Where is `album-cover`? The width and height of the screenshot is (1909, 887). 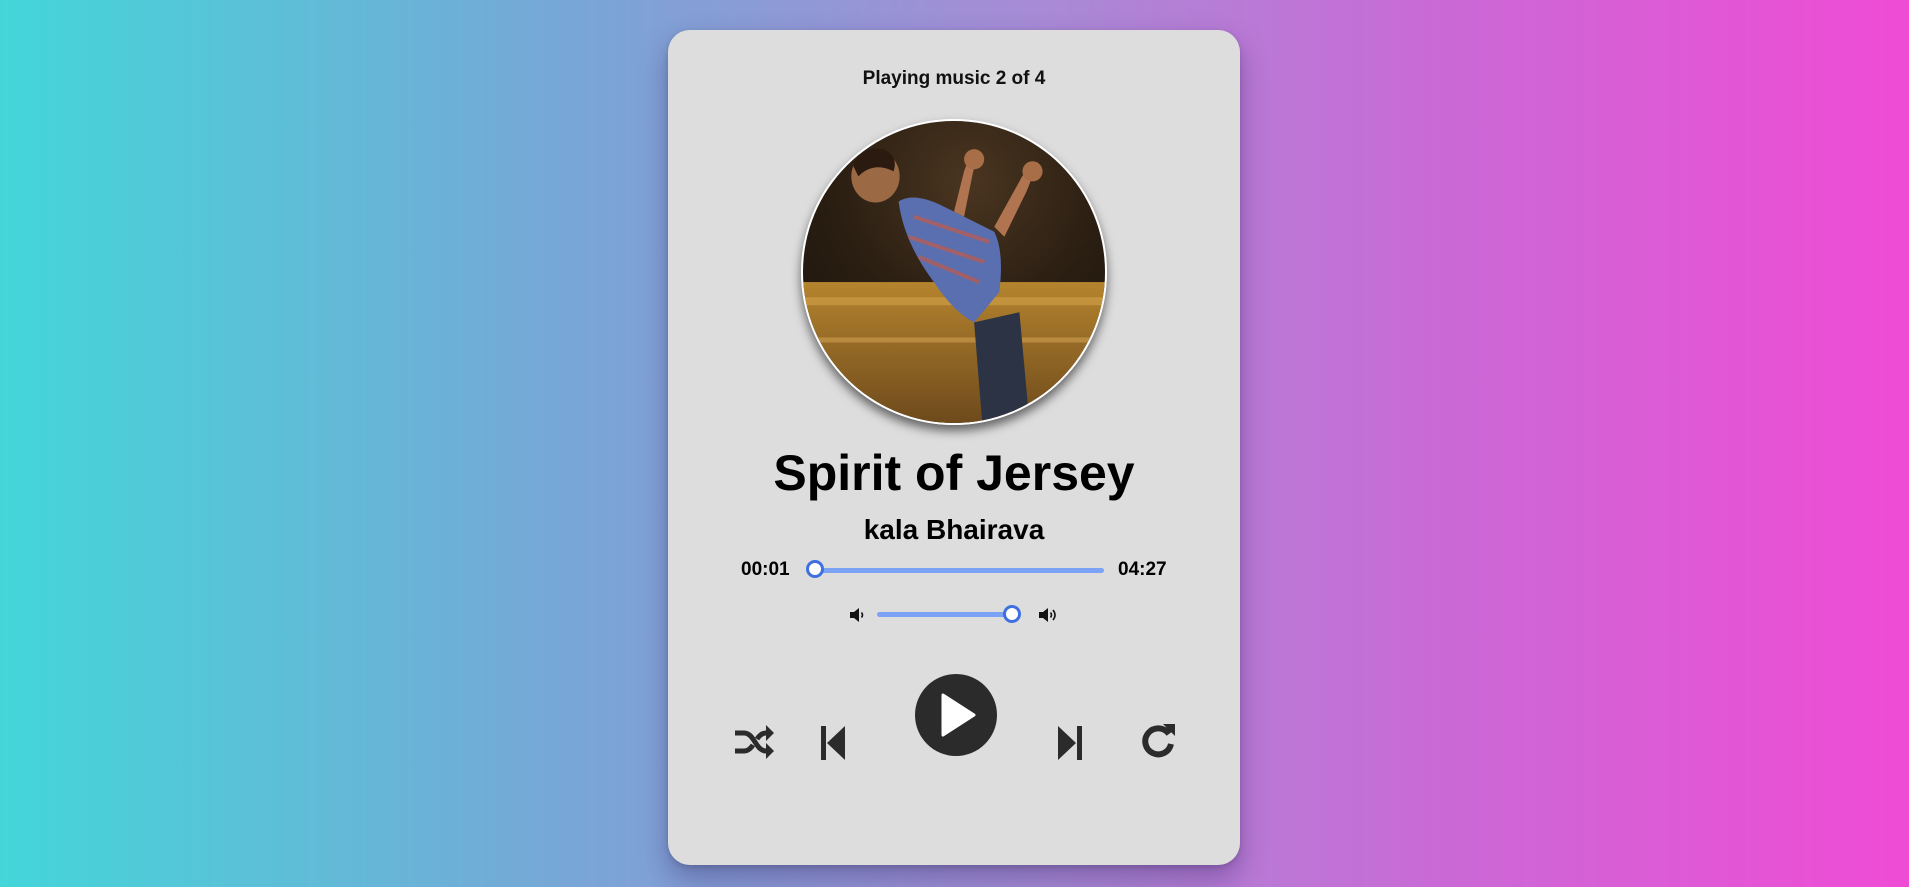 album-cover is located at coordinates (954, 272).